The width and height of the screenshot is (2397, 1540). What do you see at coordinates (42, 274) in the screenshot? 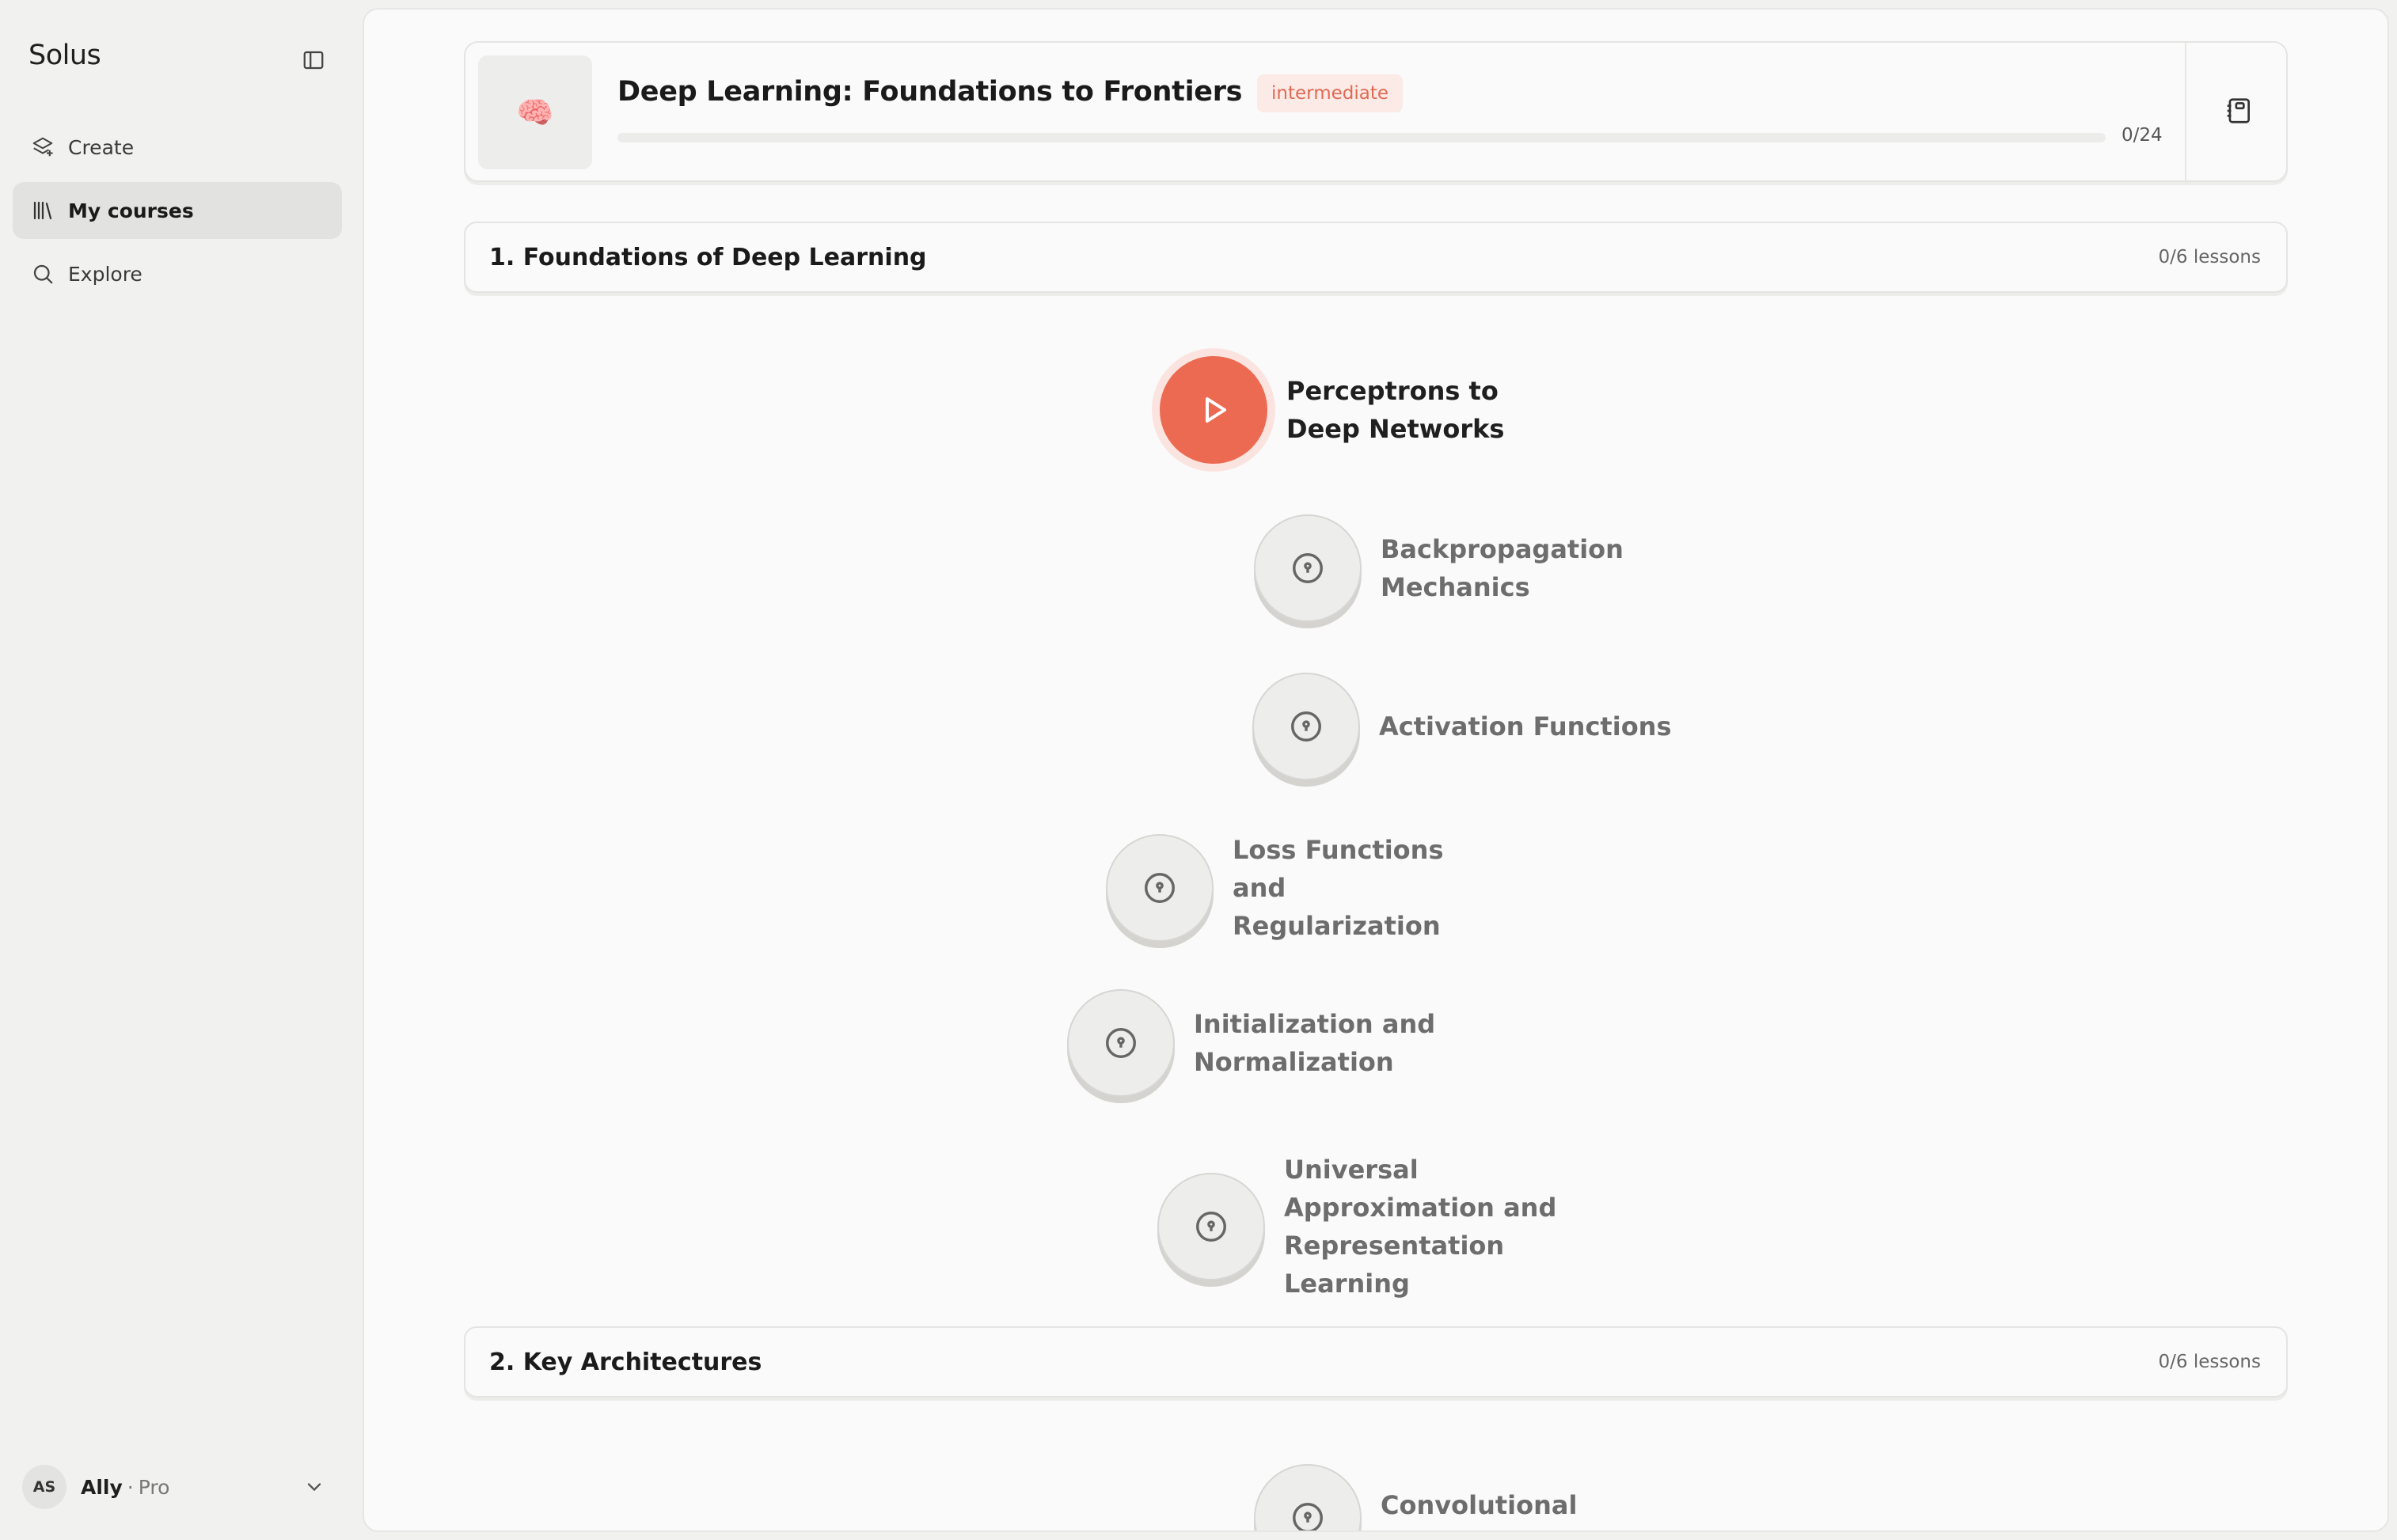
I see `search-icon` at bounding box center [42, 274].